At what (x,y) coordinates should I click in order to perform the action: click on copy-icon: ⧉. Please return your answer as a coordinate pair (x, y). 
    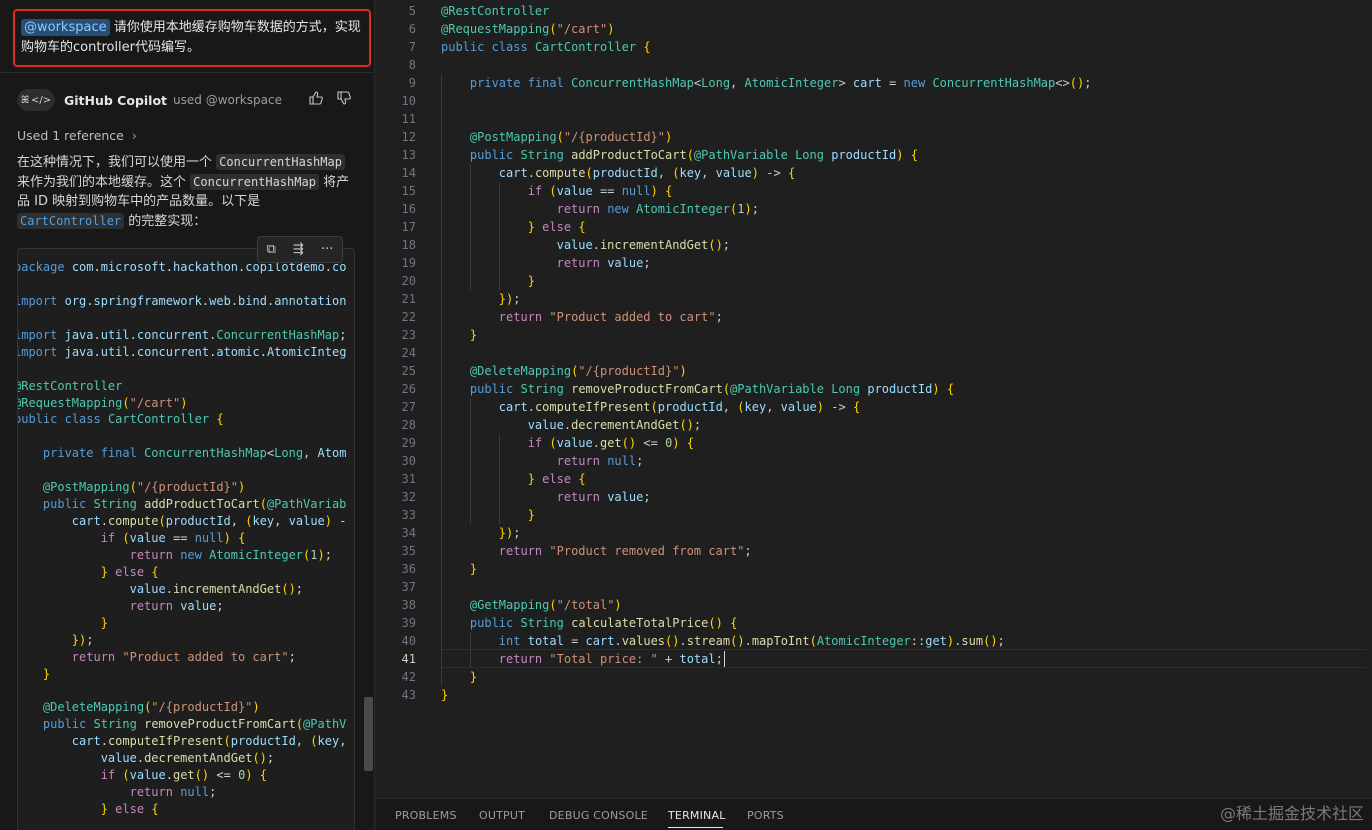
    Looking at the image, I should click on (271, 249).